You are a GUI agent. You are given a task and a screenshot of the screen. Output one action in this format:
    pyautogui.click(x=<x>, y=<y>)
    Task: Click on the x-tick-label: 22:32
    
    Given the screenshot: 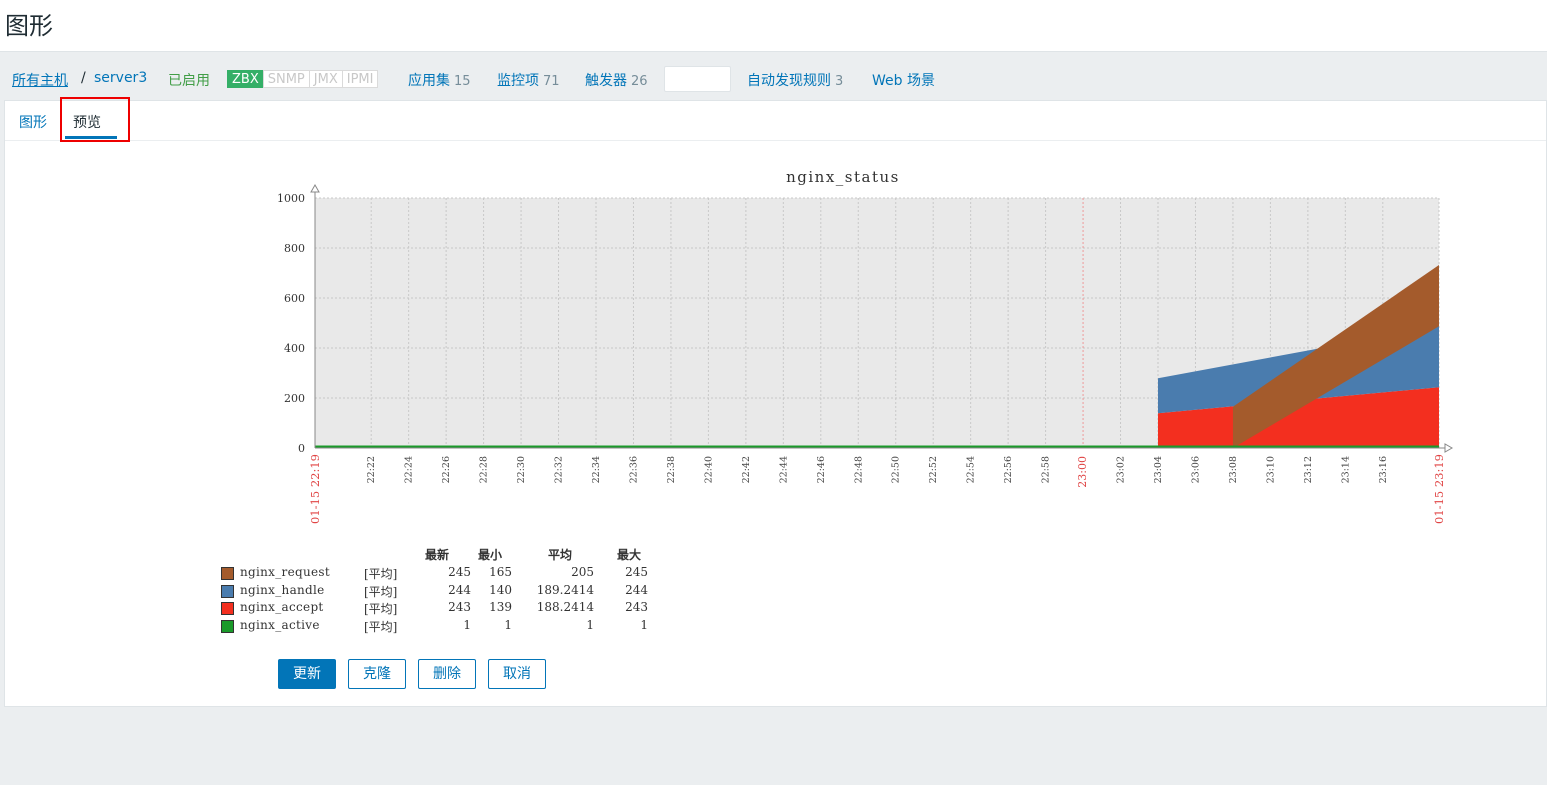 What is the action you would take?
    pyautogui.click(x=559, y=469)
    